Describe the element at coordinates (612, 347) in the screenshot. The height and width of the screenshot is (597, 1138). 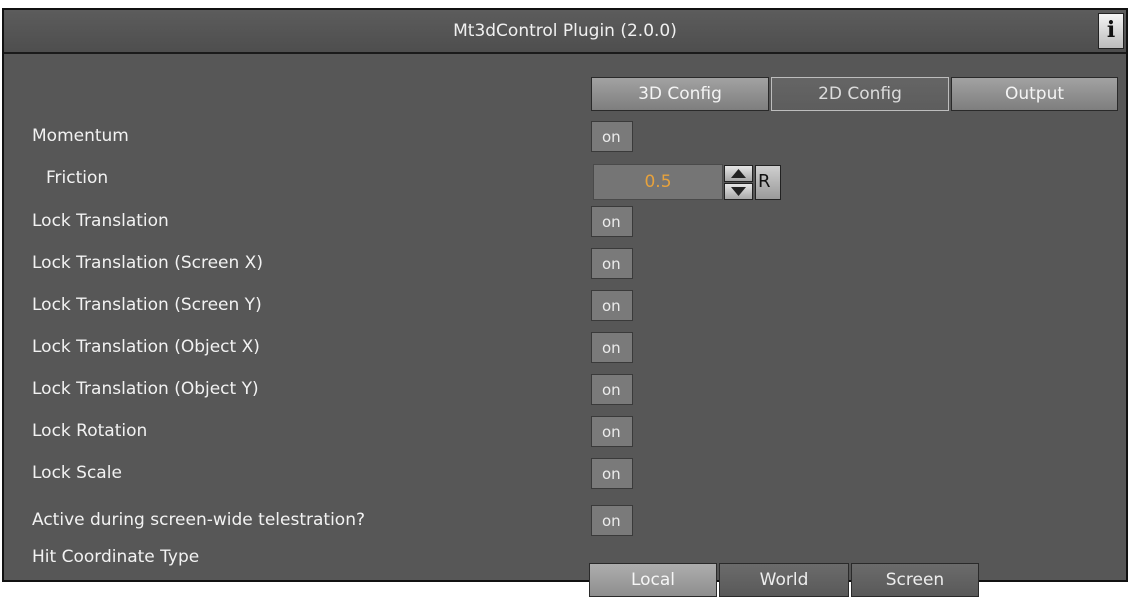
I see `lock-translation-object-x-toggle: on` at that location.